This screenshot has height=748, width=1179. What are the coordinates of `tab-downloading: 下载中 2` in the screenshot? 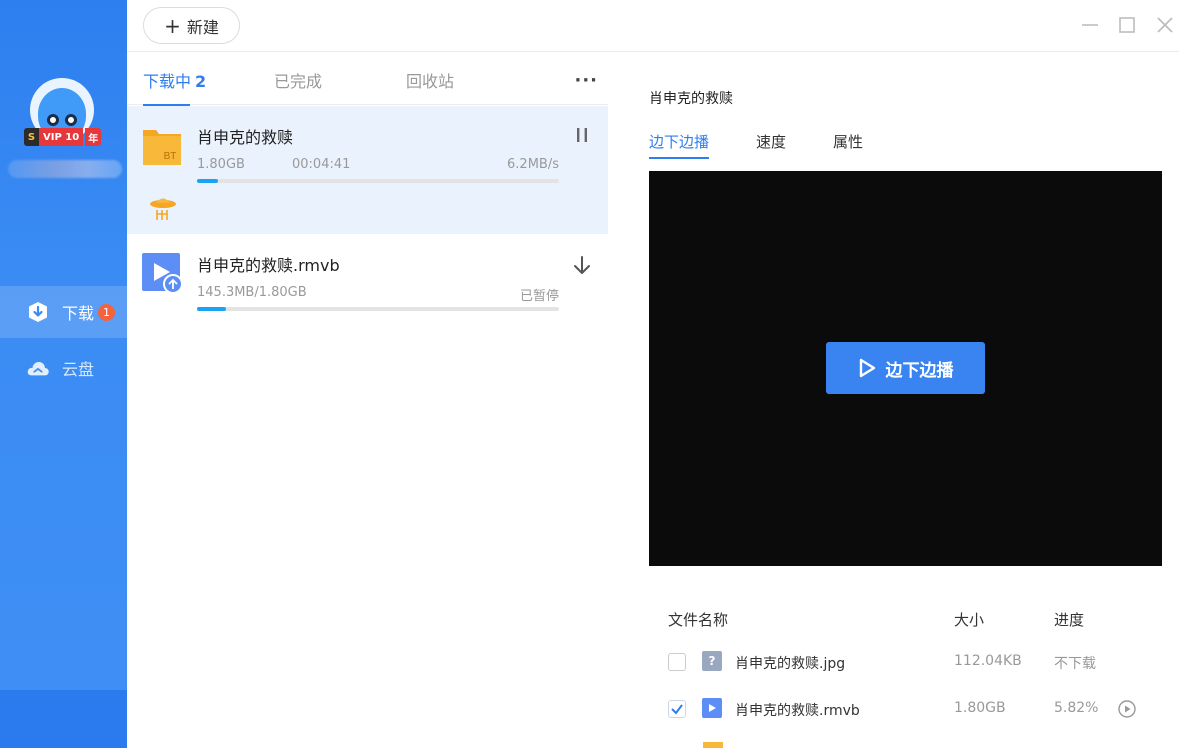 It's located at (175, 87).